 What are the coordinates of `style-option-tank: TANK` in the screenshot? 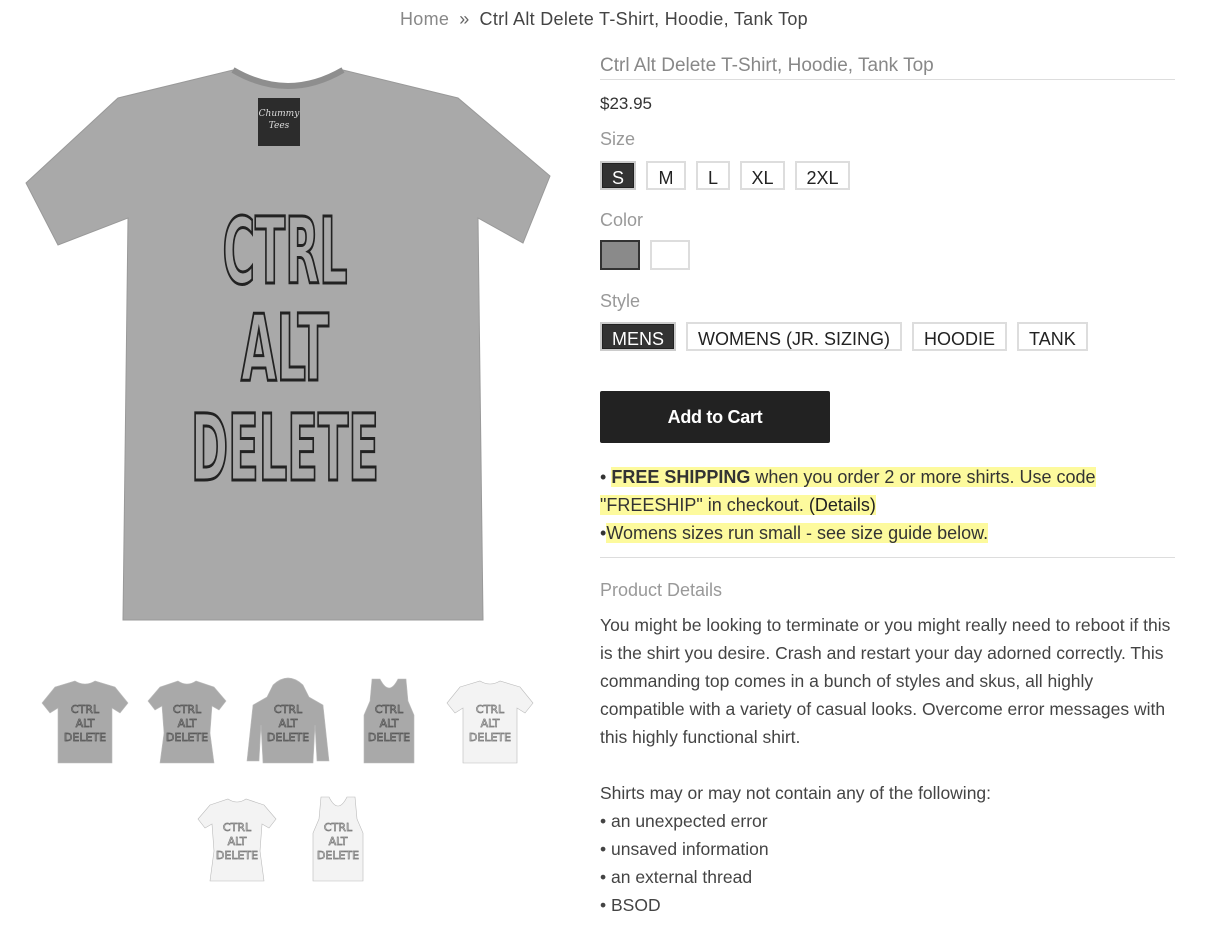 It's located at (1052, 336).